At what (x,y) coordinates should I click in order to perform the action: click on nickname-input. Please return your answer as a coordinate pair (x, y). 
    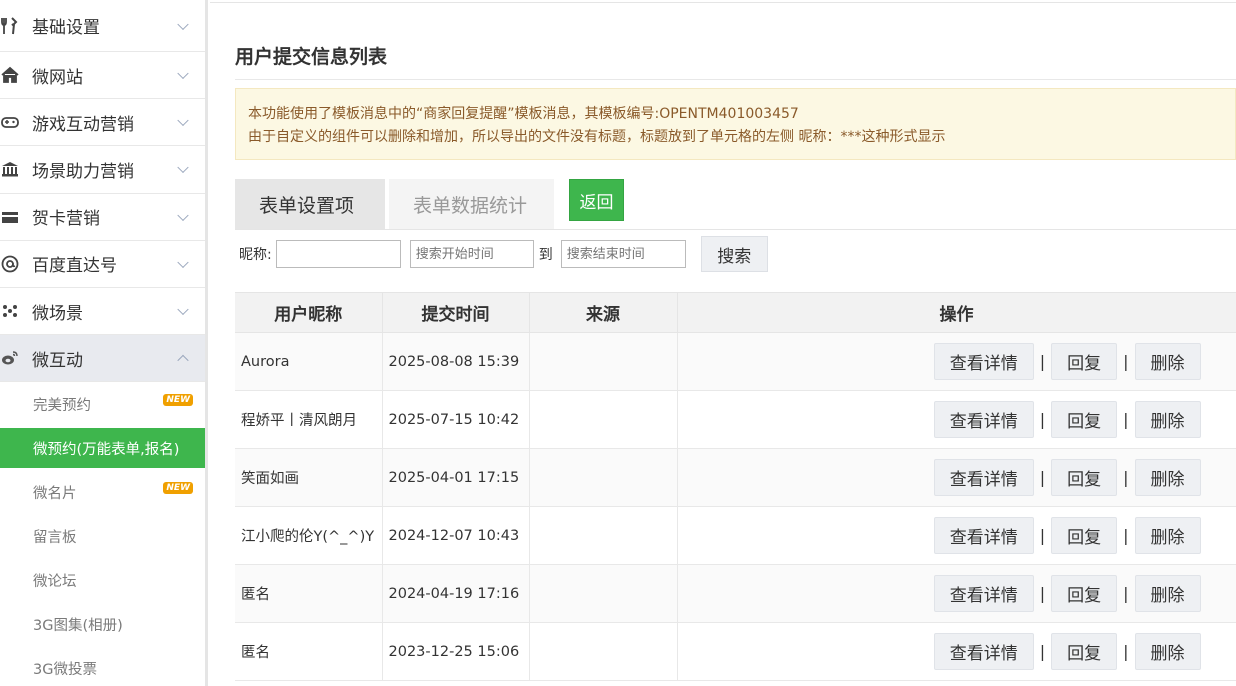
    Looking at the image, I should click on (338, 254).